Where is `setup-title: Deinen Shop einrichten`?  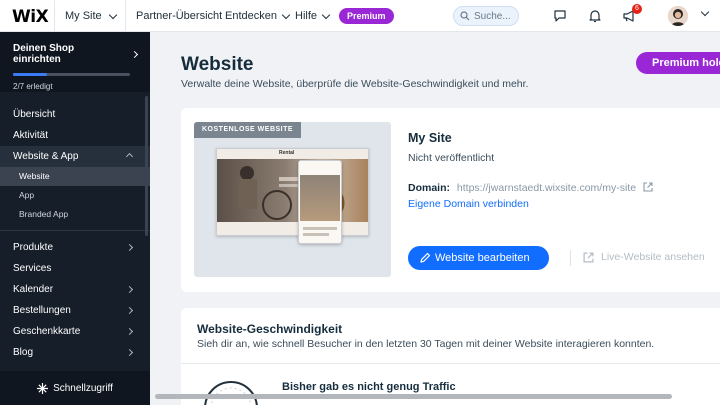
setup-title: Deinen Shop einrichten is located at coordinates (76, 54).